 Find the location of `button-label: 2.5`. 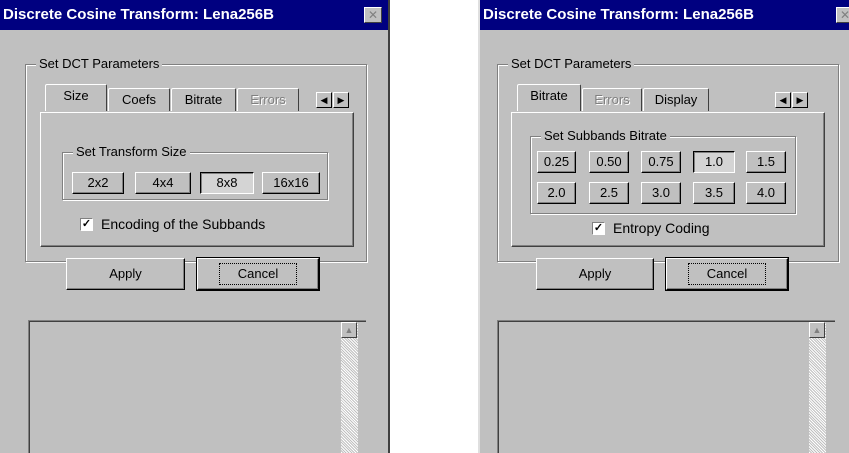

button-label: 2.5 is located at coordinates (609, 192).